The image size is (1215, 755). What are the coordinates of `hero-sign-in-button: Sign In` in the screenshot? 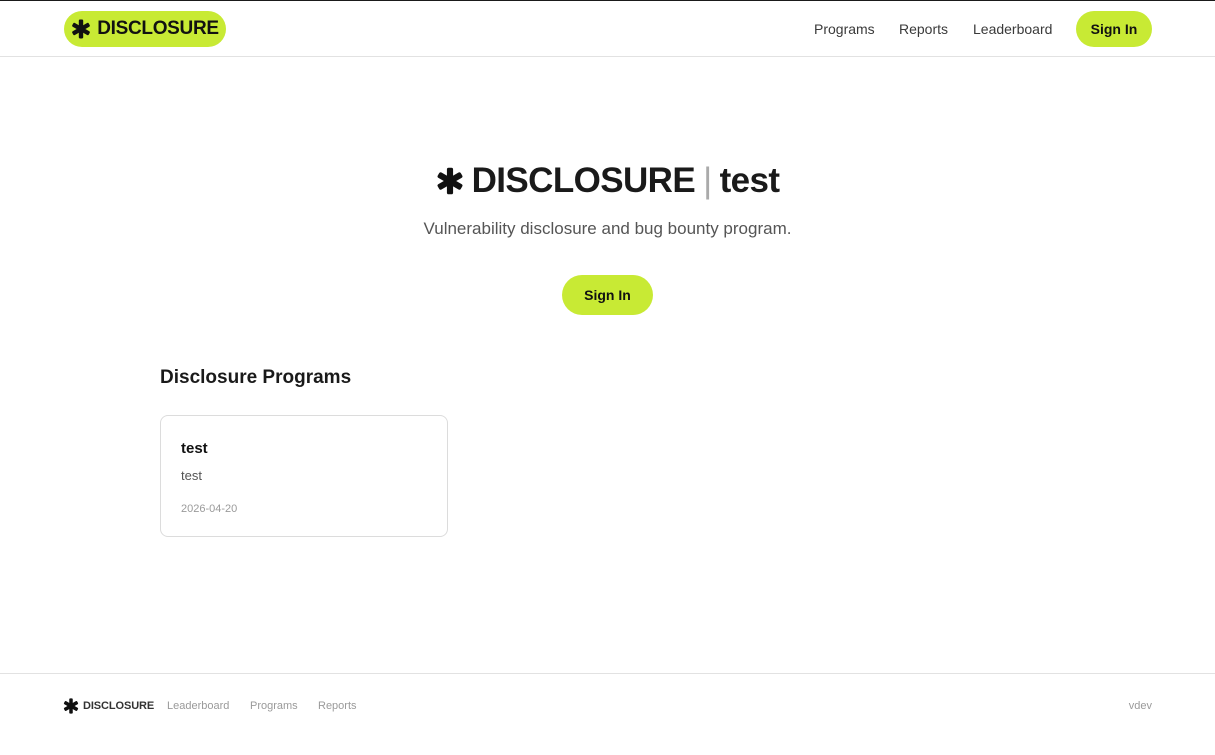 It's located at (607, 295).